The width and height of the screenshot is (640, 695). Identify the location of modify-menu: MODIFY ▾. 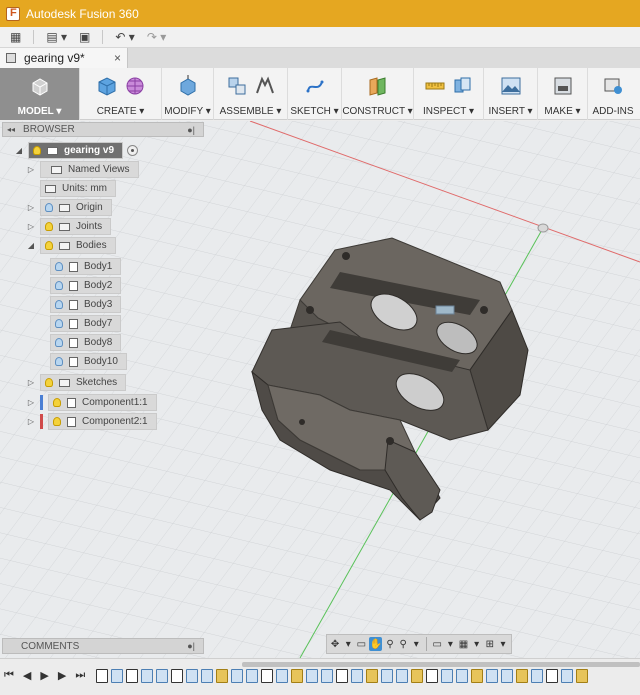
(188, 94).